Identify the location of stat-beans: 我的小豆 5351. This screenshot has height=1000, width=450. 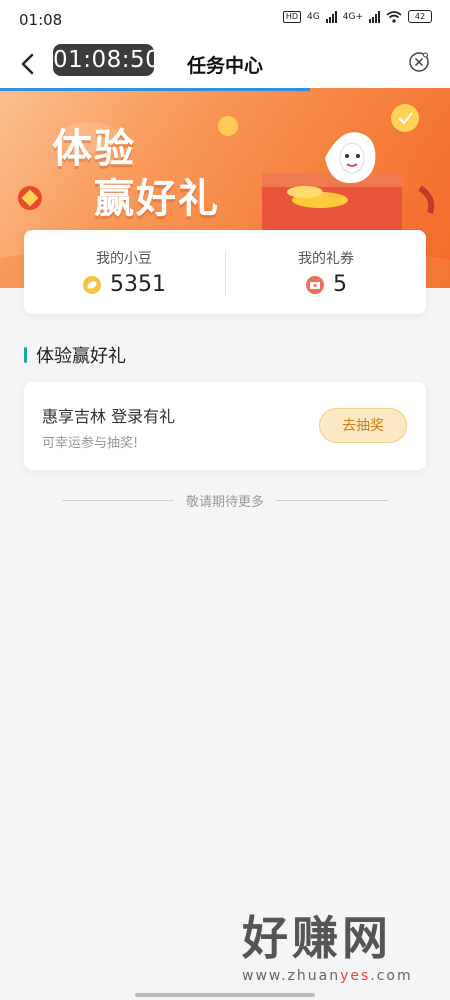
(124, 272).